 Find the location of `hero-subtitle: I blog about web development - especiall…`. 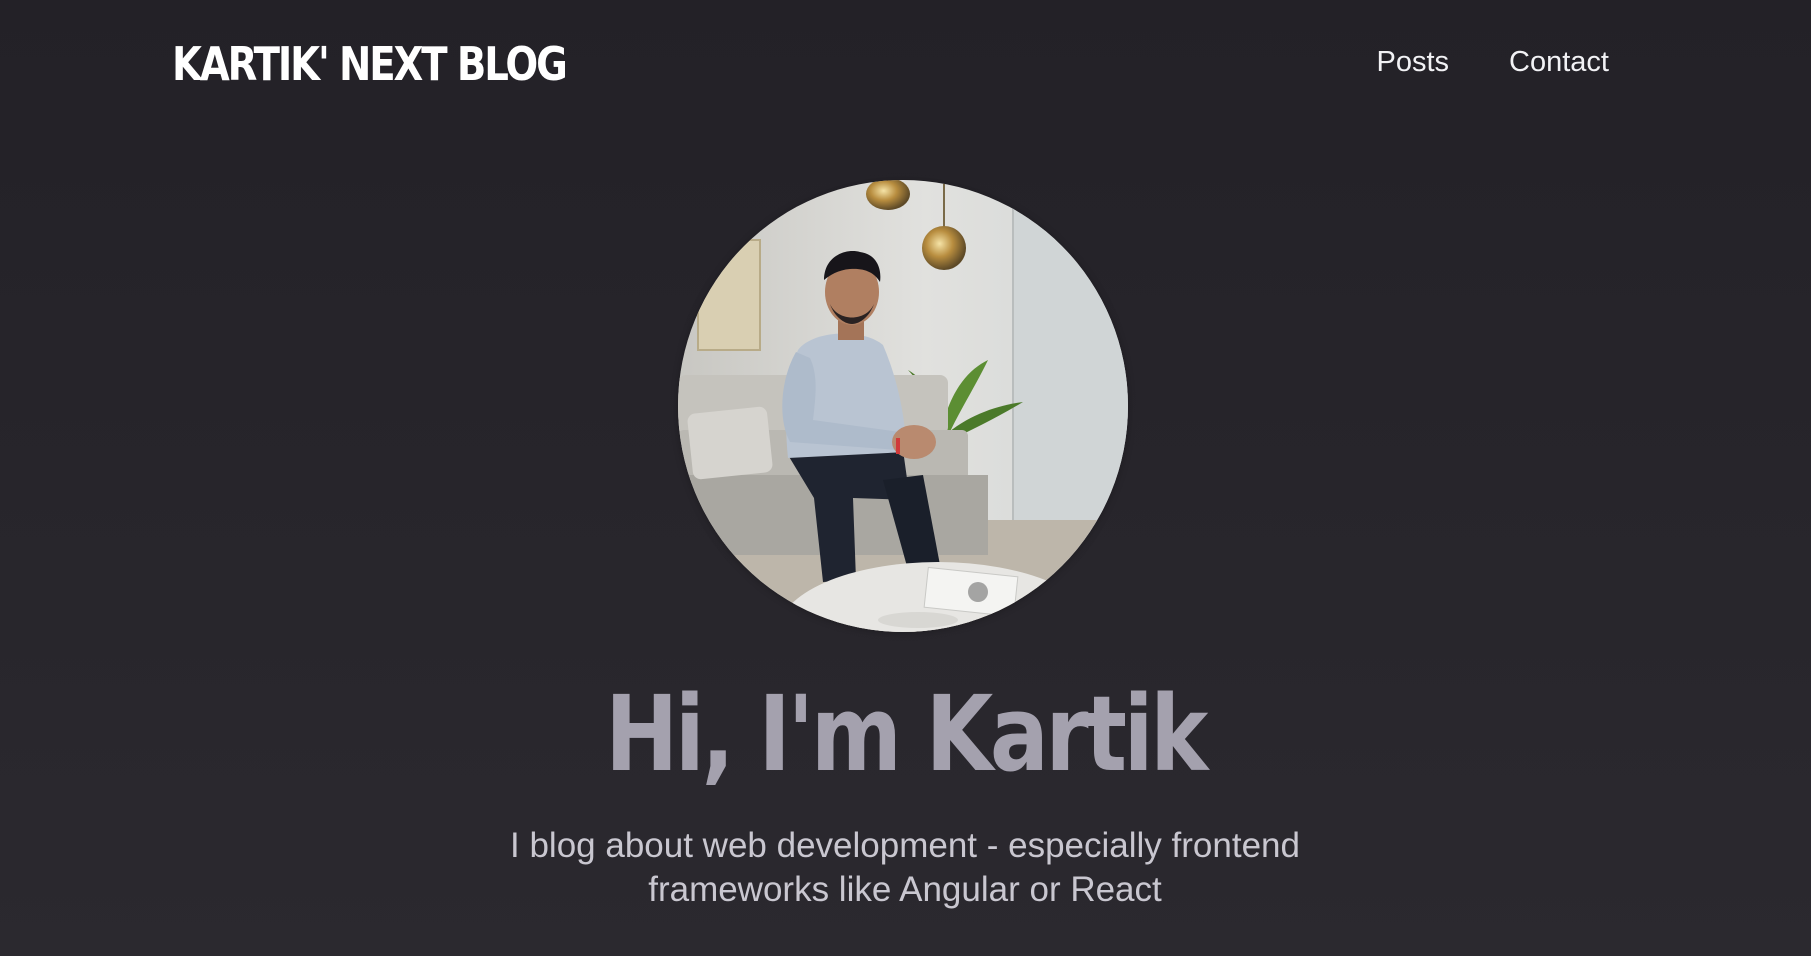

hero-subtitle: I blog about web development - especiall… is located at coordinates (905, 867).